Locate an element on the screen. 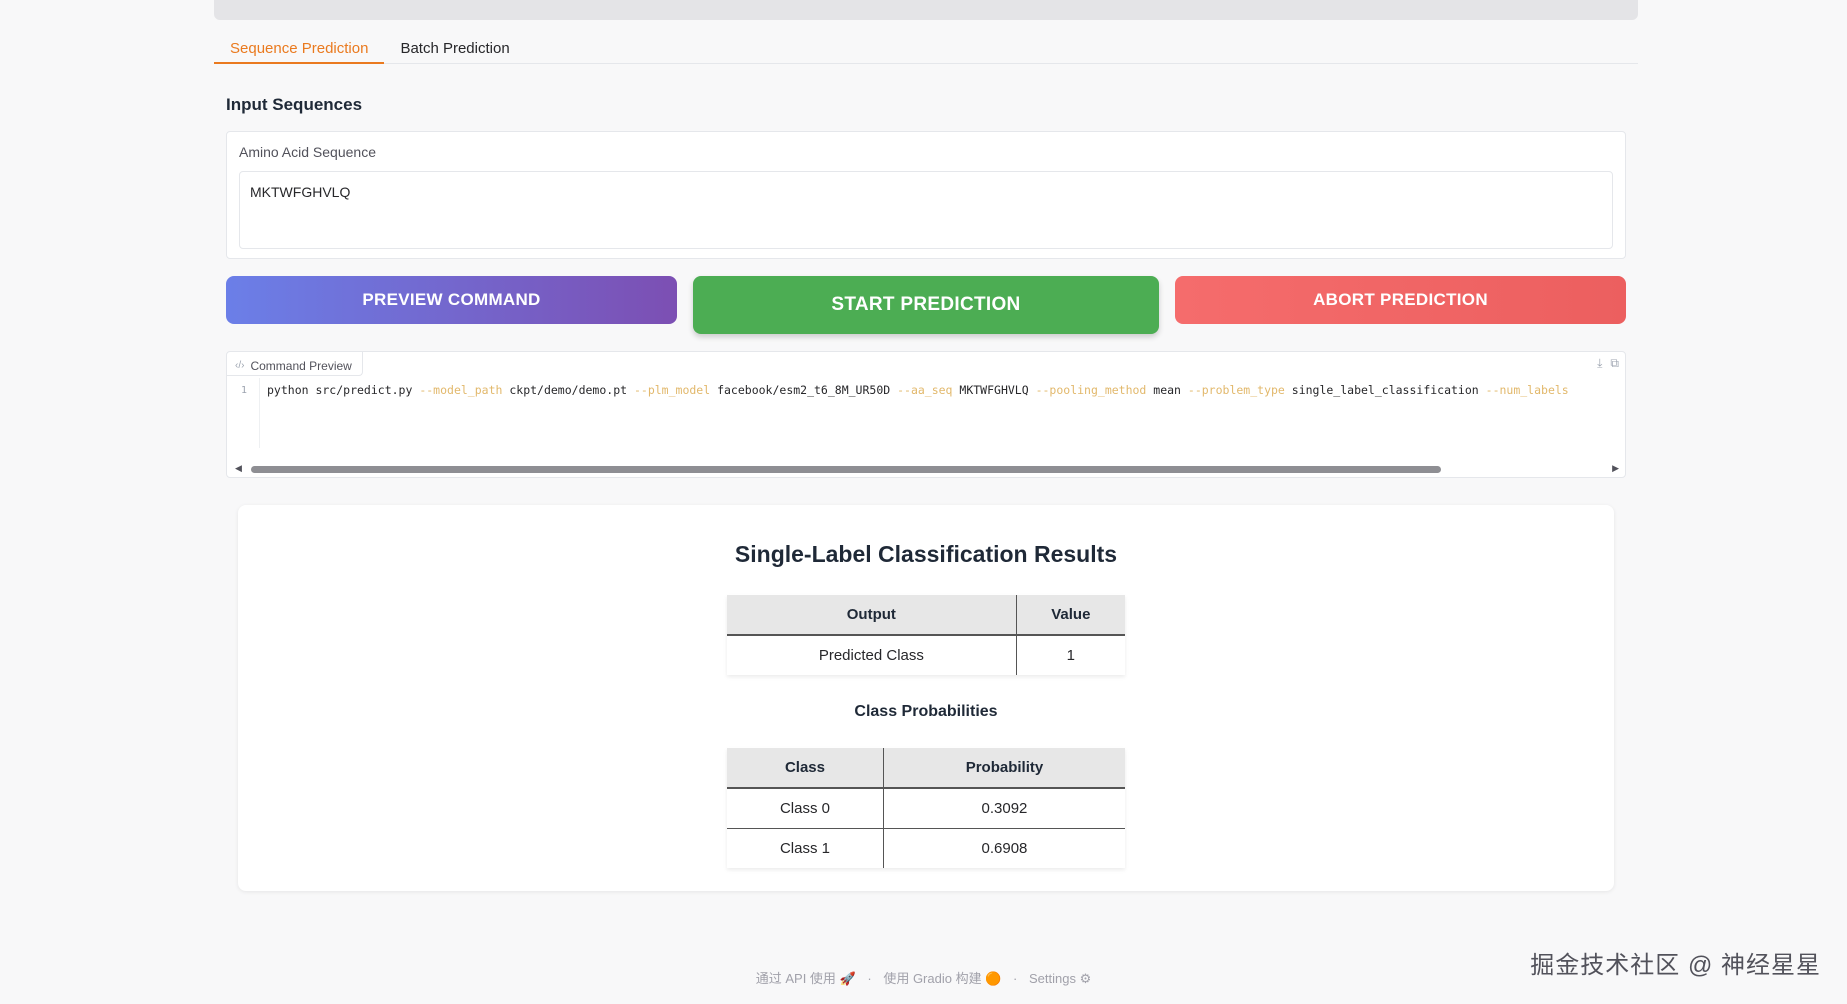  results-title: Single-Label Classification Results is located at coordinates (926, 554).